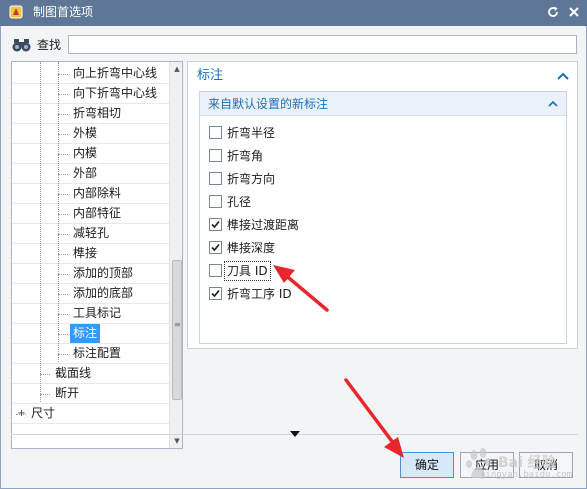 The image size is (587, 489). What do you see at coordinates (309, 248) in the screenshot?
I see `option-row: 榫接深度` at bounding box center [309, 248].